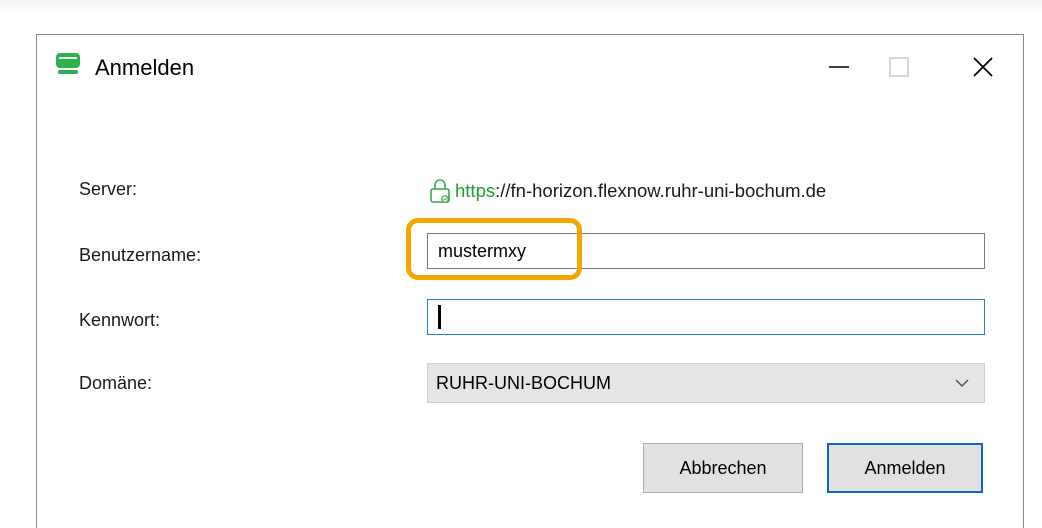 This screenshot has height=528, width=1042. Describe the element at coordinates (440, 191) in the screenshot. I see `lock-icon` at that location.